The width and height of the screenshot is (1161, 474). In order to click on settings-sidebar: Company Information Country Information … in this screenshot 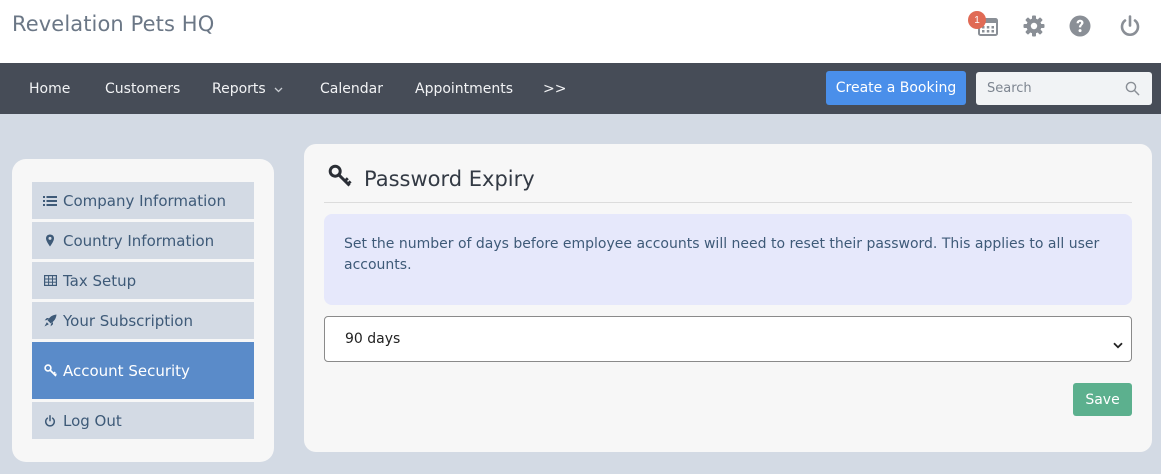, I will do `click(143, 310)`.